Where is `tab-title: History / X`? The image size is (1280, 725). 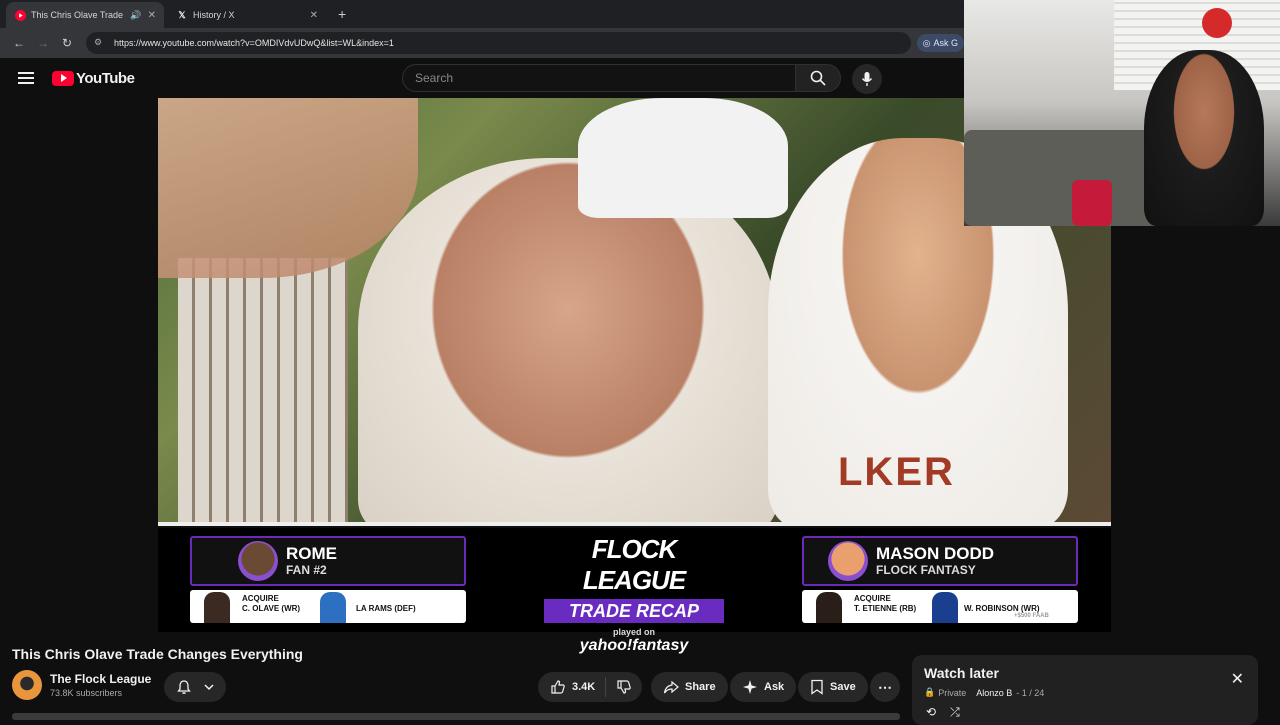
tab-title: History / X is located at coordinates (214, 15).